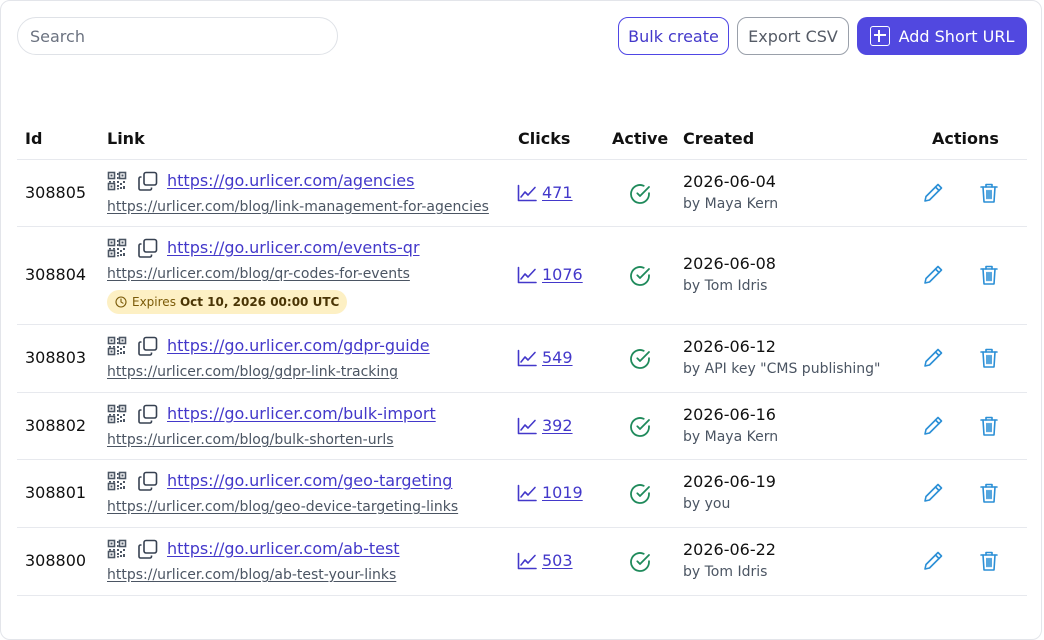 The image size is (1044, 640). Describe the element at coordinates (121, 302) in the screenshot. I see `clock-icon` at that location.